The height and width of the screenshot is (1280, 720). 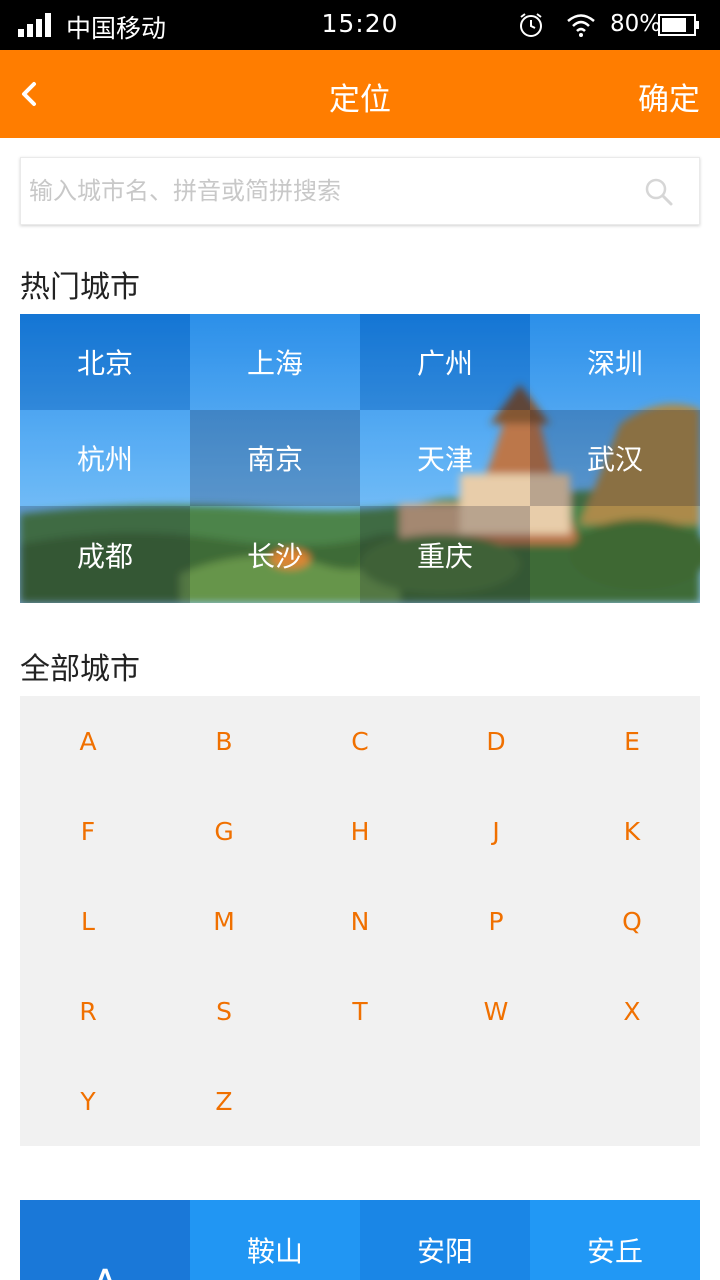 What do you see at coordinates (669, 96) in the screenshot?
I see `confirm-button: 确定` at bounding box center [669, 96].